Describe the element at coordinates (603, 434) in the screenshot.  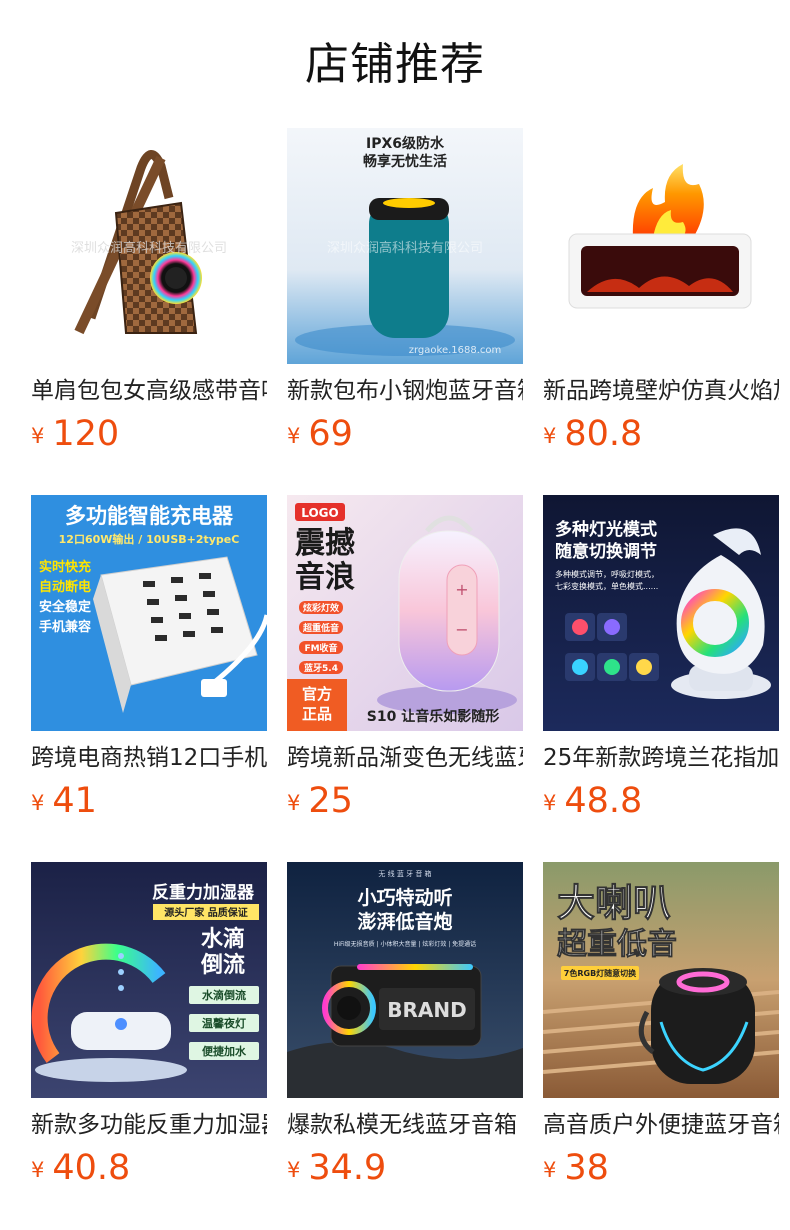
I see `price-value: 80.8` at that location.